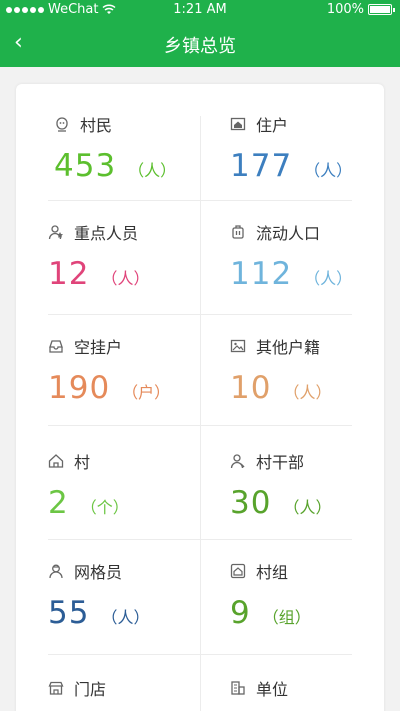 The height and width of the screenshot is (711, 400). Describe the element at coordinates (200, 413) in the screenshot. I see `column-divider` at that location.